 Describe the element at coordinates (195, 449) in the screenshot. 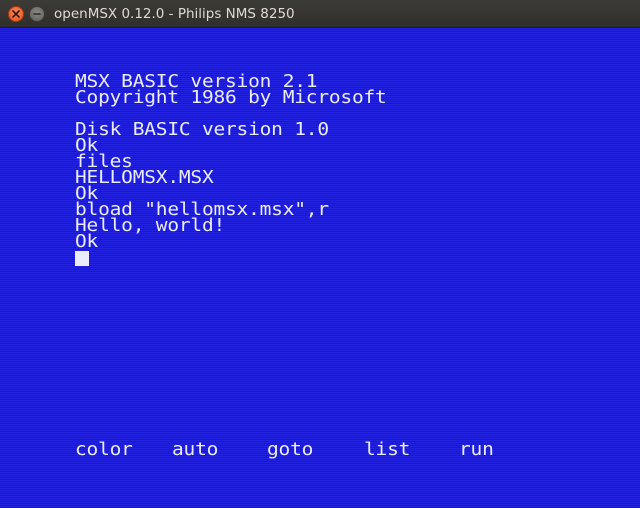

I see `function-key-2: auto` at that location.